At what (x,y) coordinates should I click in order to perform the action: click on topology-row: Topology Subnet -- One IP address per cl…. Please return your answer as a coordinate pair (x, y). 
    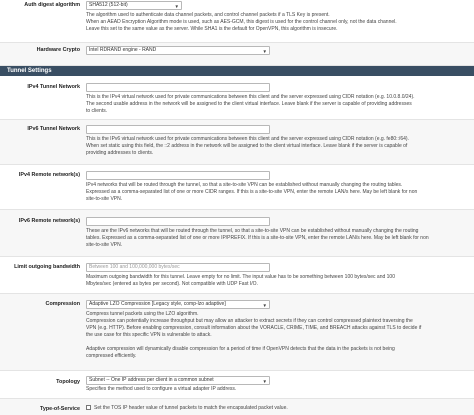
    Looking at the image, I should click on (237, 385).